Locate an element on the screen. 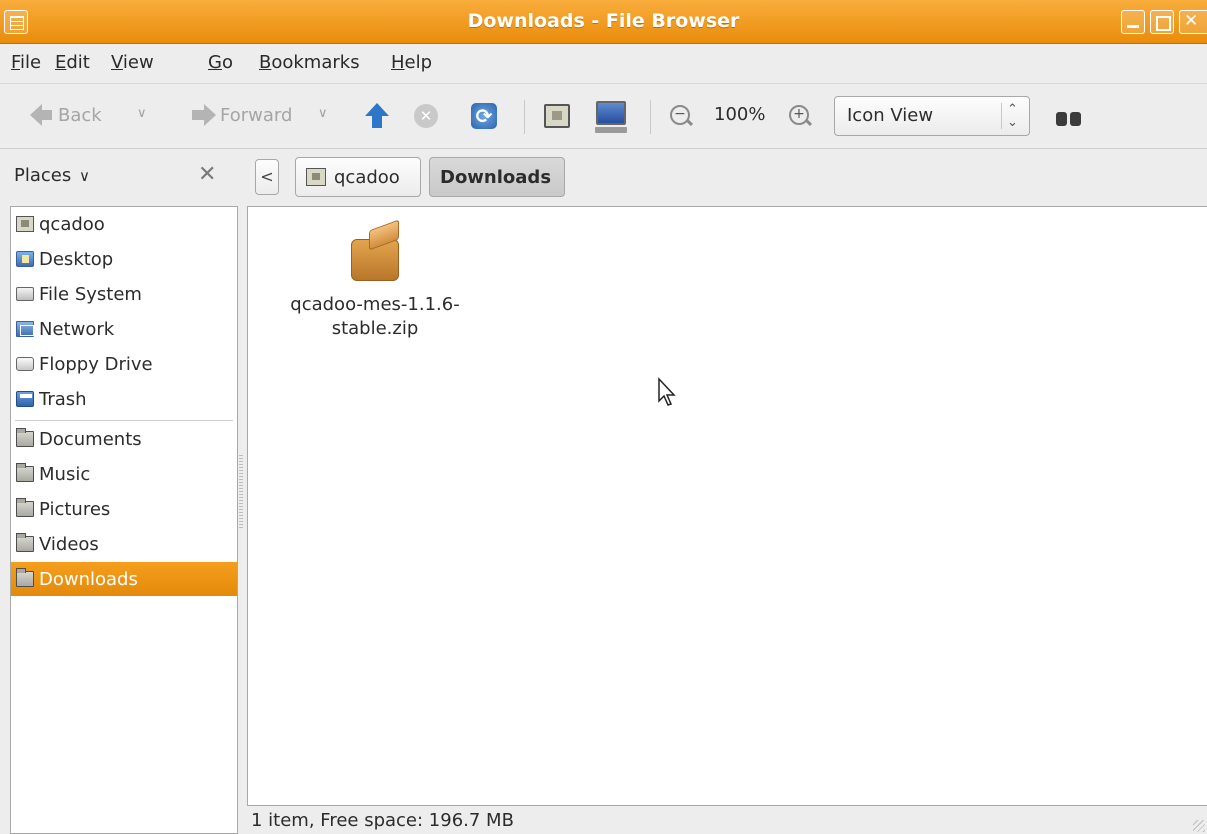 Image resolution: width=1207 pixels, height=834 pixels. forward-button: Forward is located at coordinates (237, 115).